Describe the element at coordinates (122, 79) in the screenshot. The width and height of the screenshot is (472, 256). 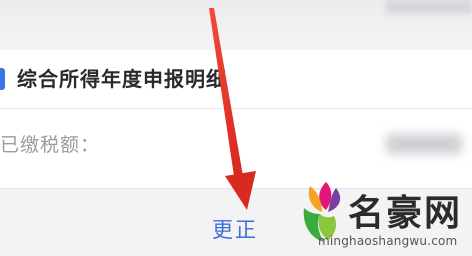
I see `section-title: 综合所得年度申报明细` at that location.